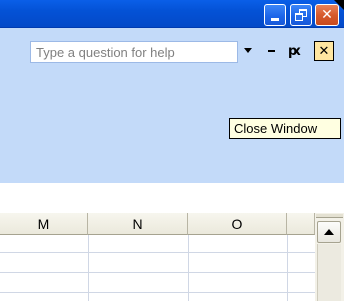  I want to click on title-bar: ✕, so click(172, 14).